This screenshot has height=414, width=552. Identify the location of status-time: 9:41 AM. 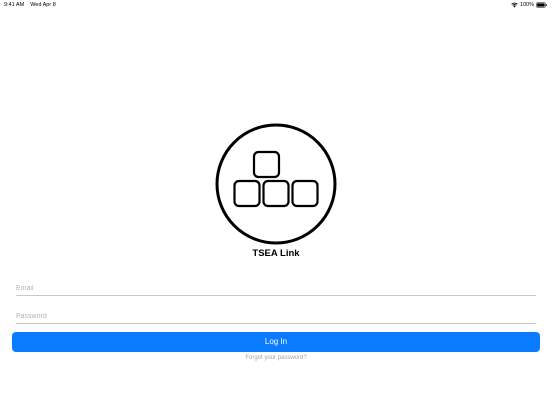
(14, 5).